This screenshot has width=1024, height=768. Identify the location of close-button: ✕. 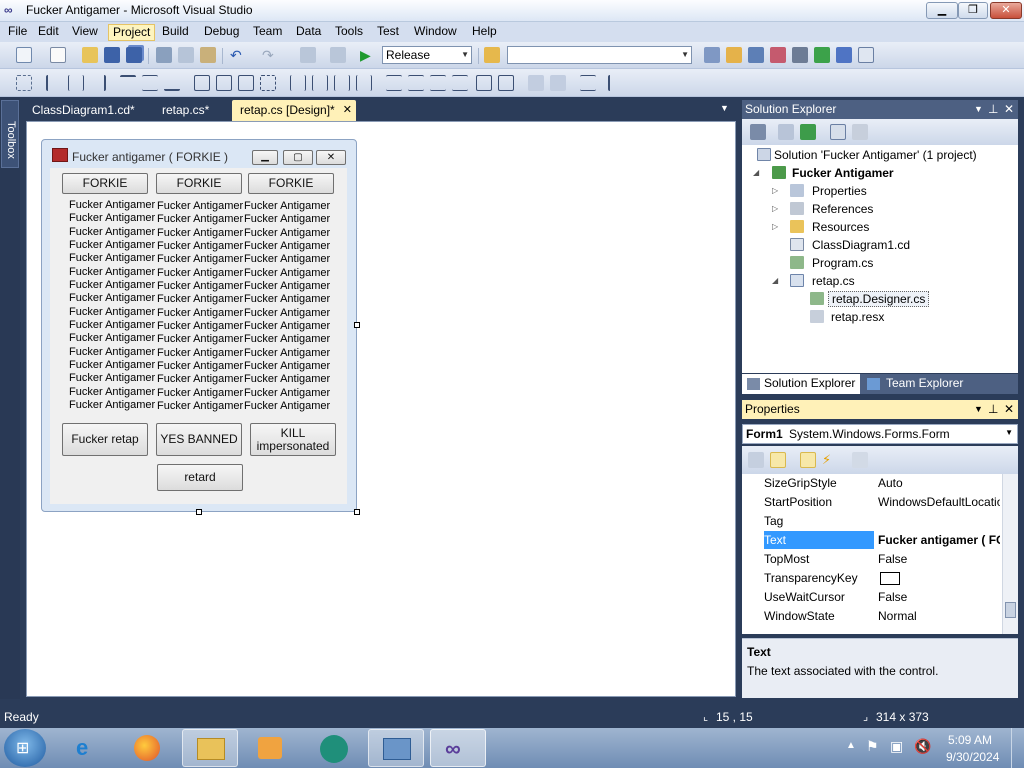
(1006, 10).